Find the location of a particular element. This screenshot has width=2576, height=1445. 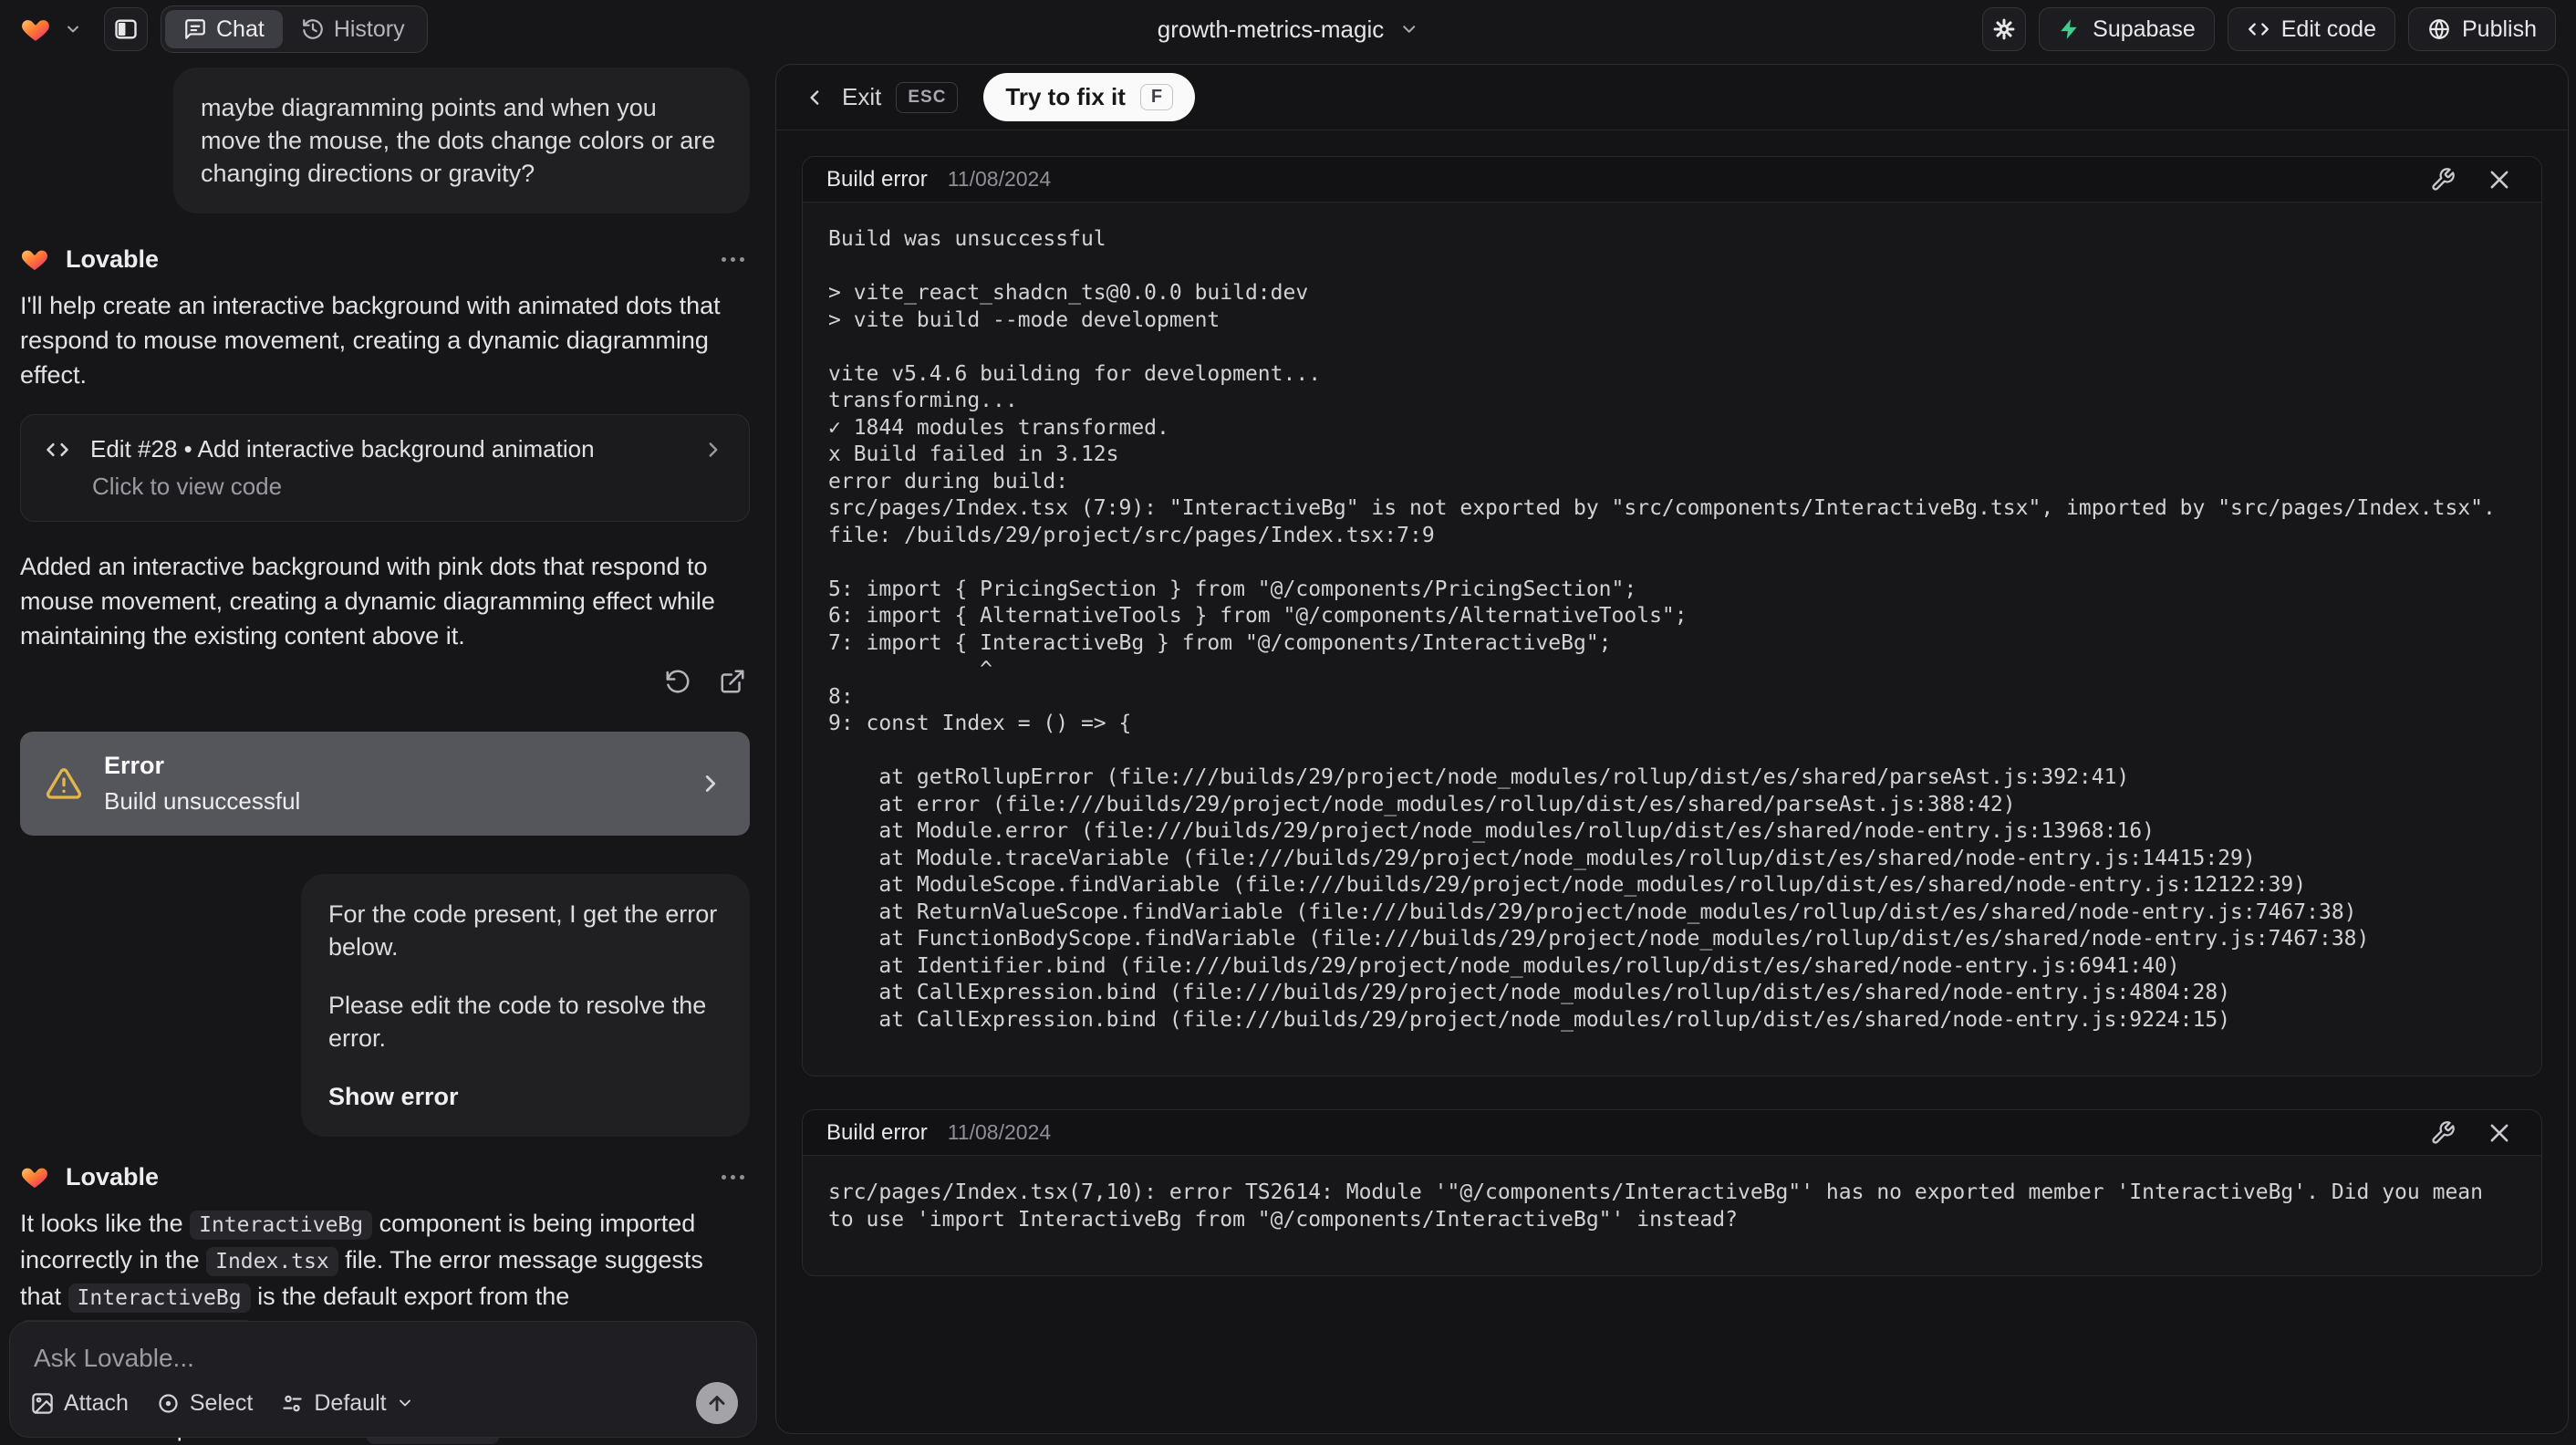

supabase-button: Supabase is located at coordinates (2127, 29).